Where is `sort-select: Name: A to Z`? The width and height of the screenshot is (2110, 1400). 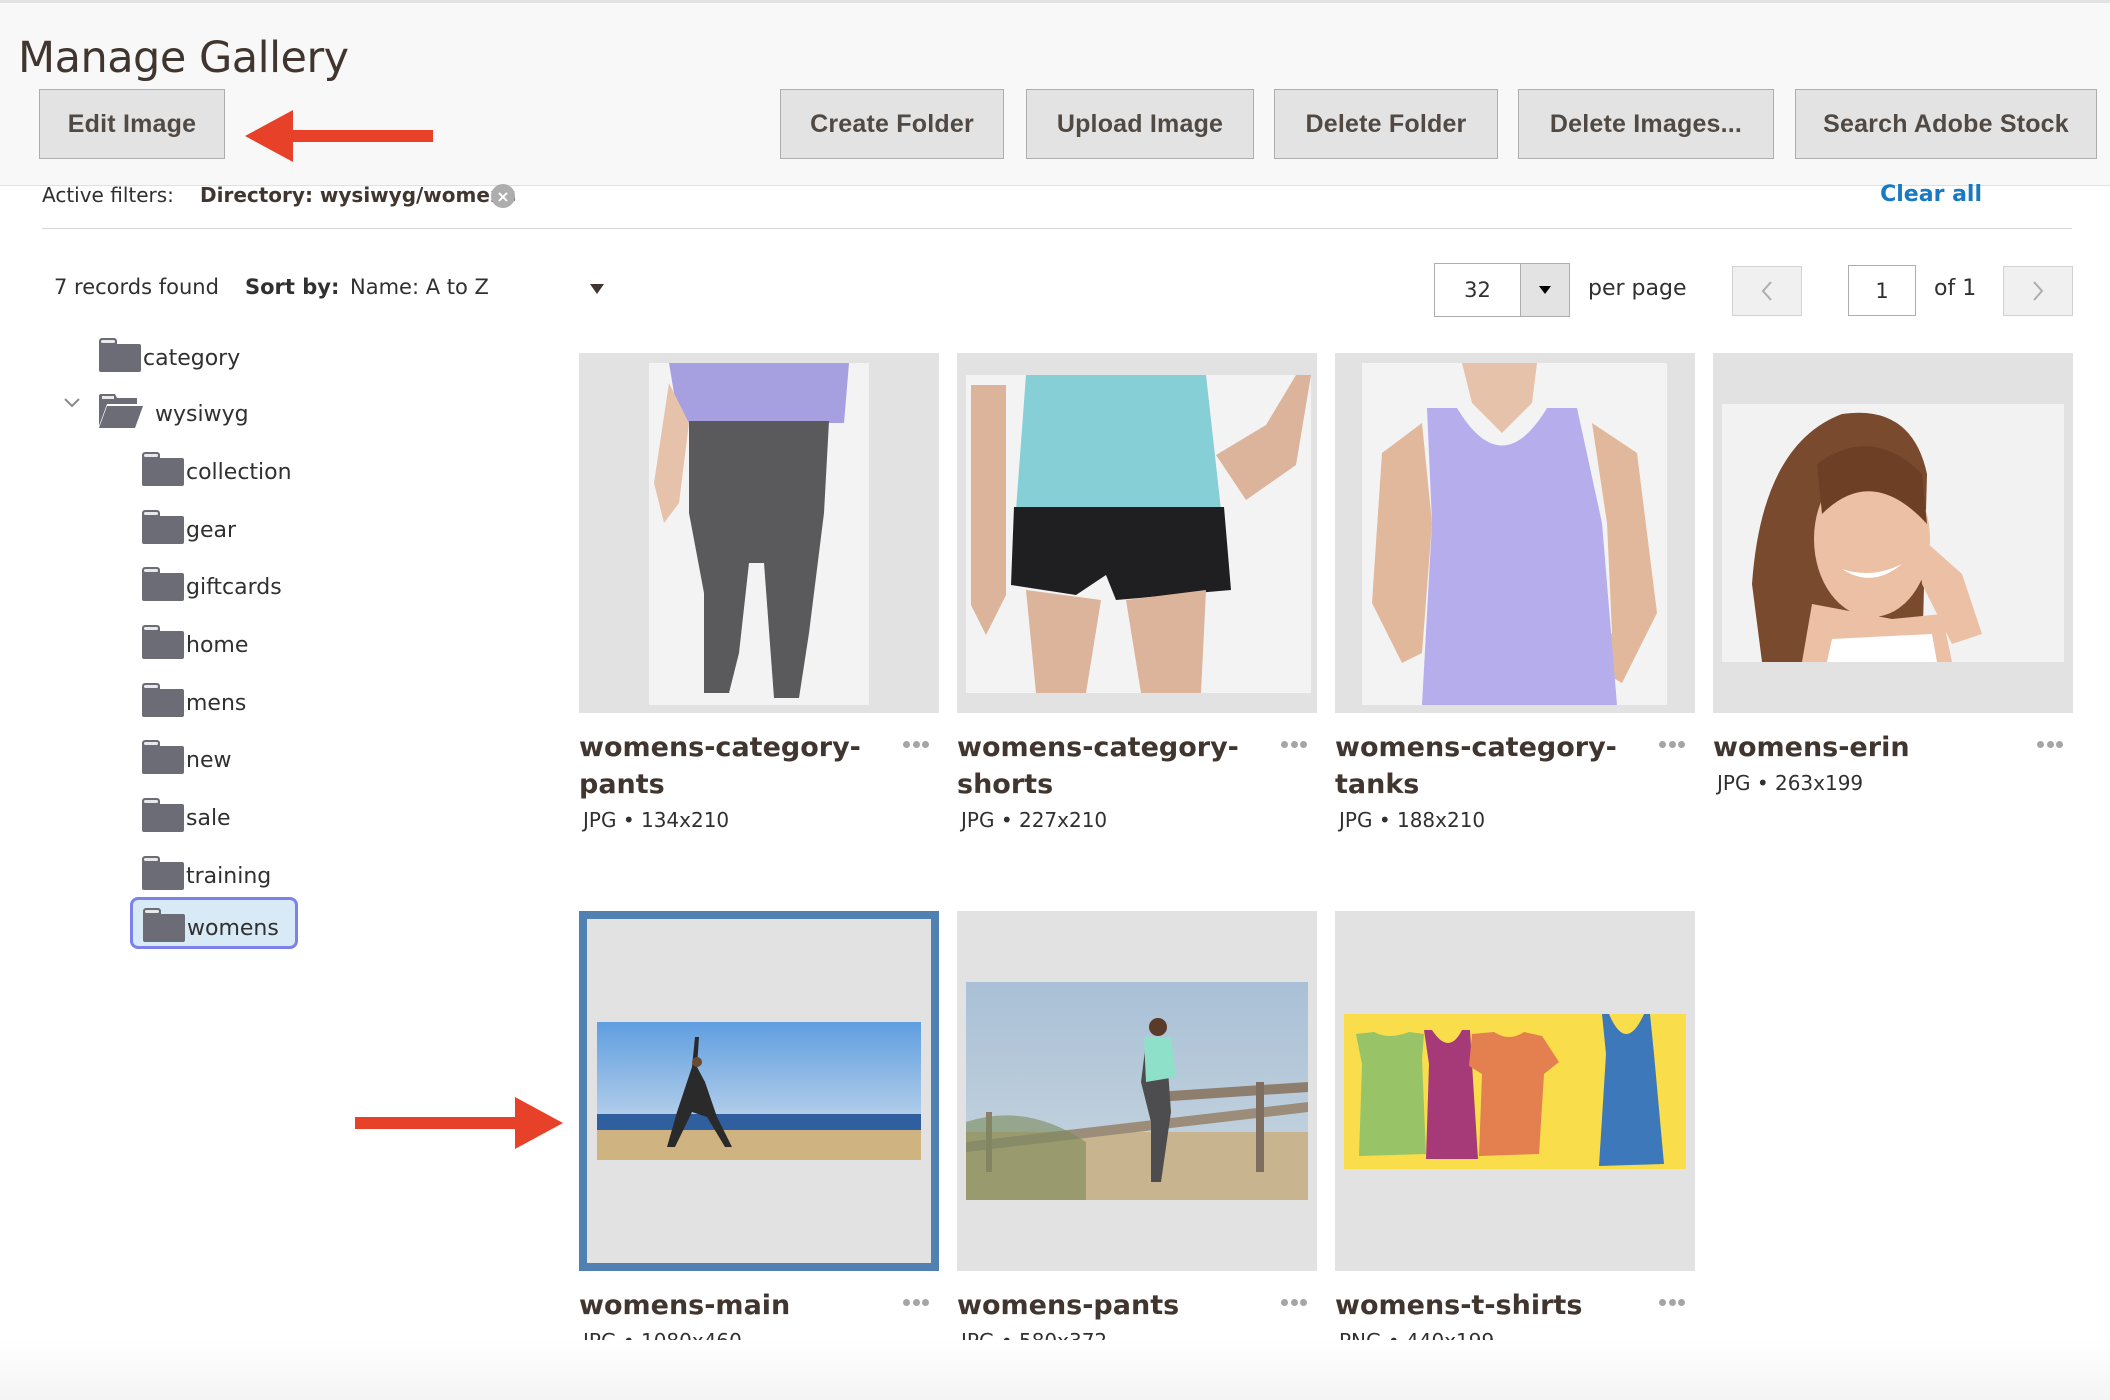 sort-select: Name: A to Z is located at coordinates (480, 288).